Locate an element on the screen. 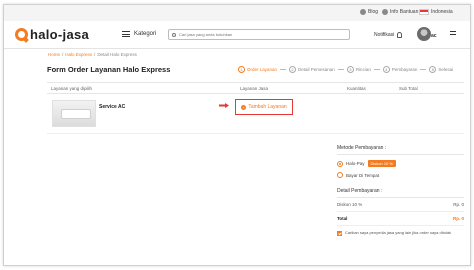 This screenshot has height=270, width=474. product-image is located at coordinates (74, 113).